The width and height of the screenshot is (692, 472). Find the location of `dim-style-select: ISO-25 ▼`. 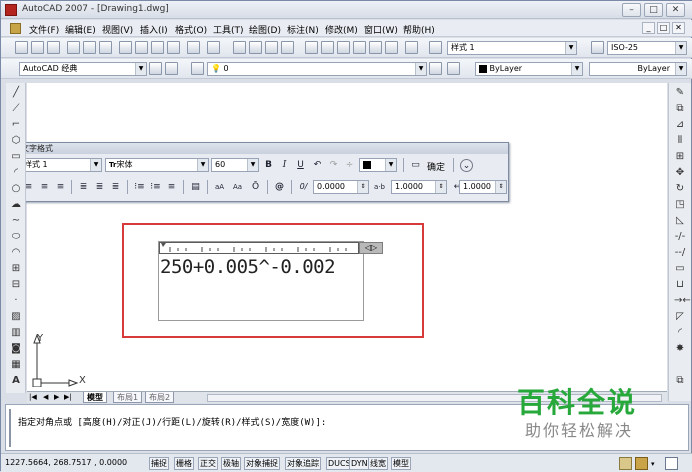

dim-style-select: ISO-25 ▼ is located at coordinates (647, 48).